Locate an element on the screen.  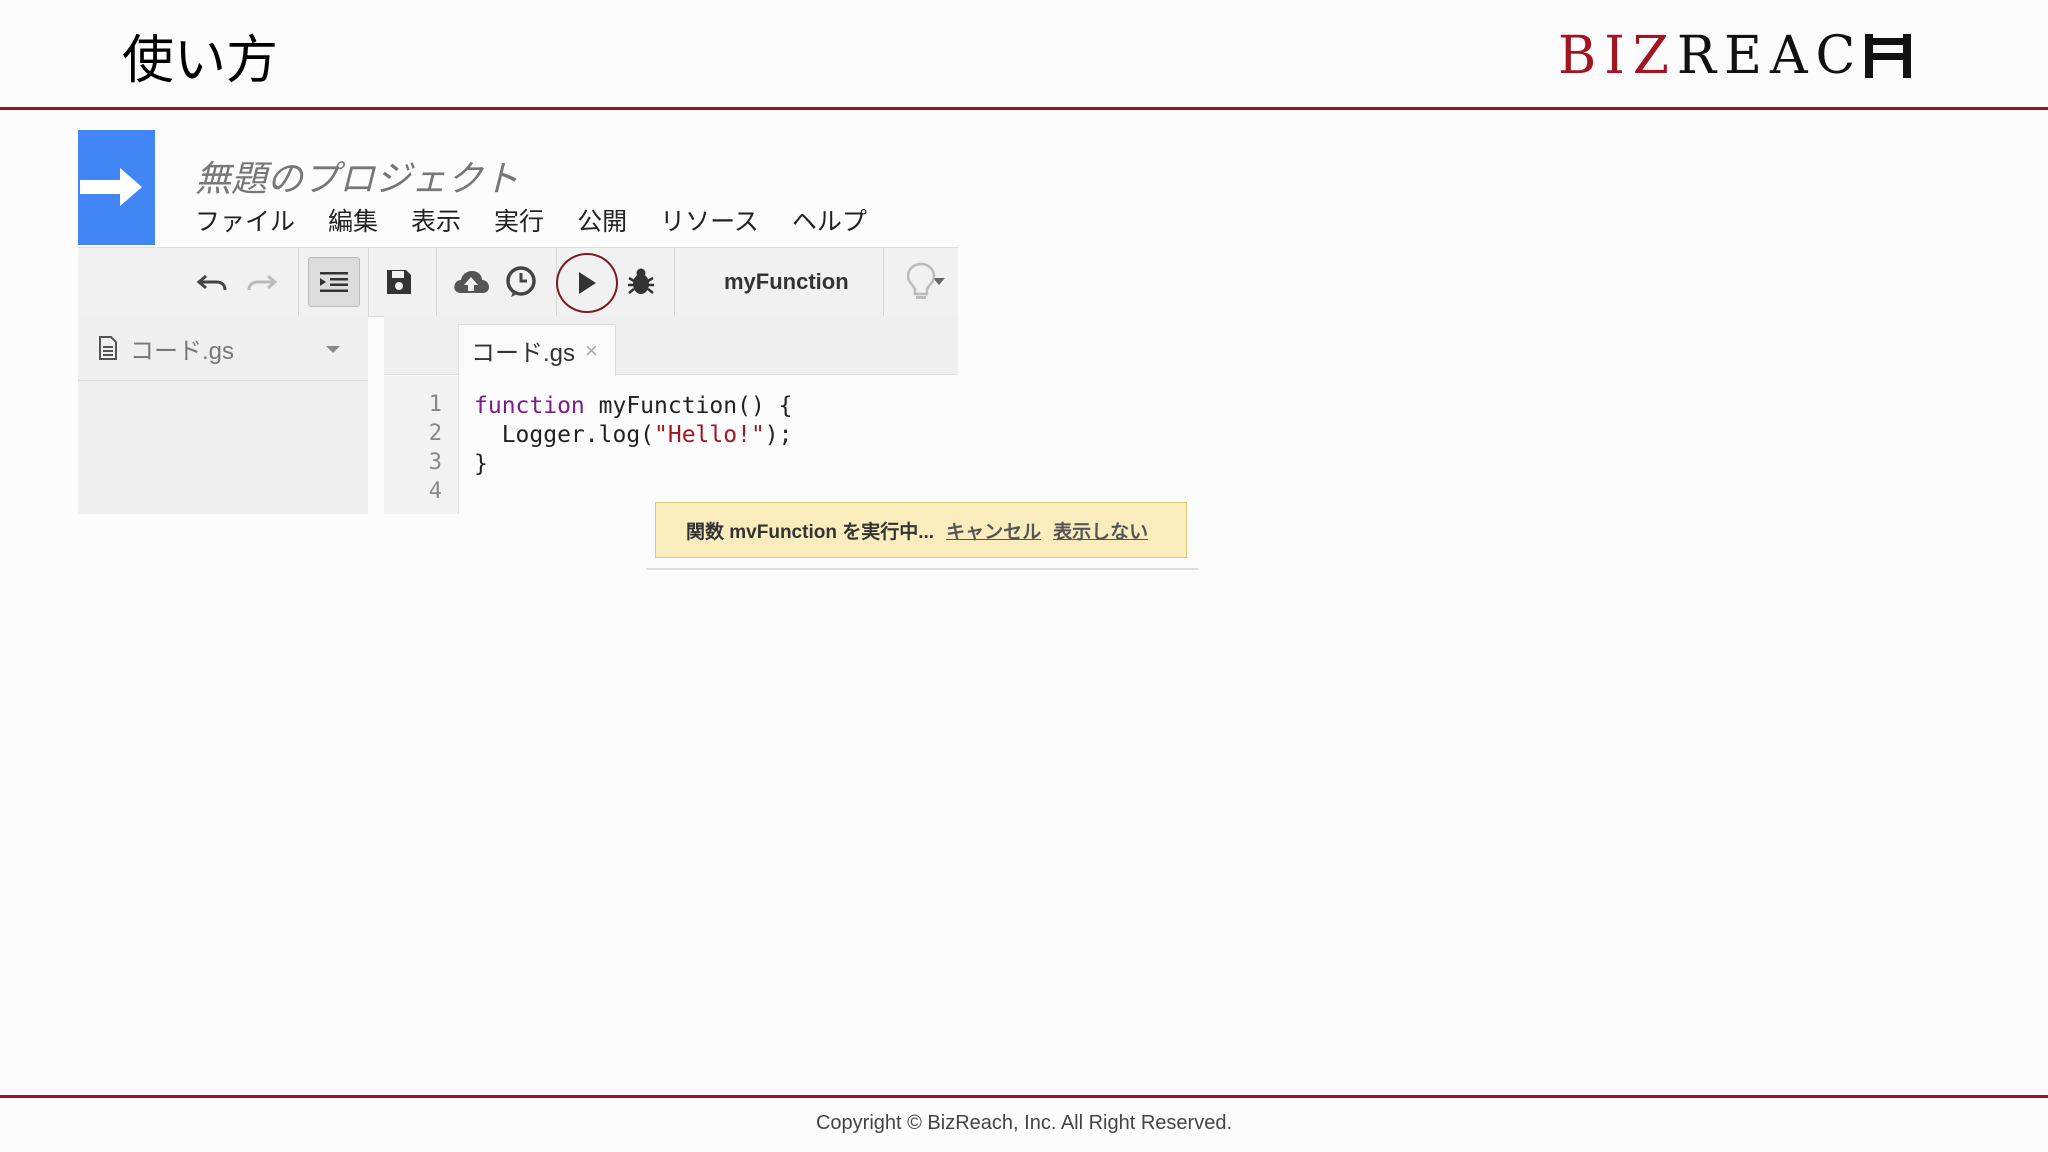
indent-button is located at coordinates (334, 282).